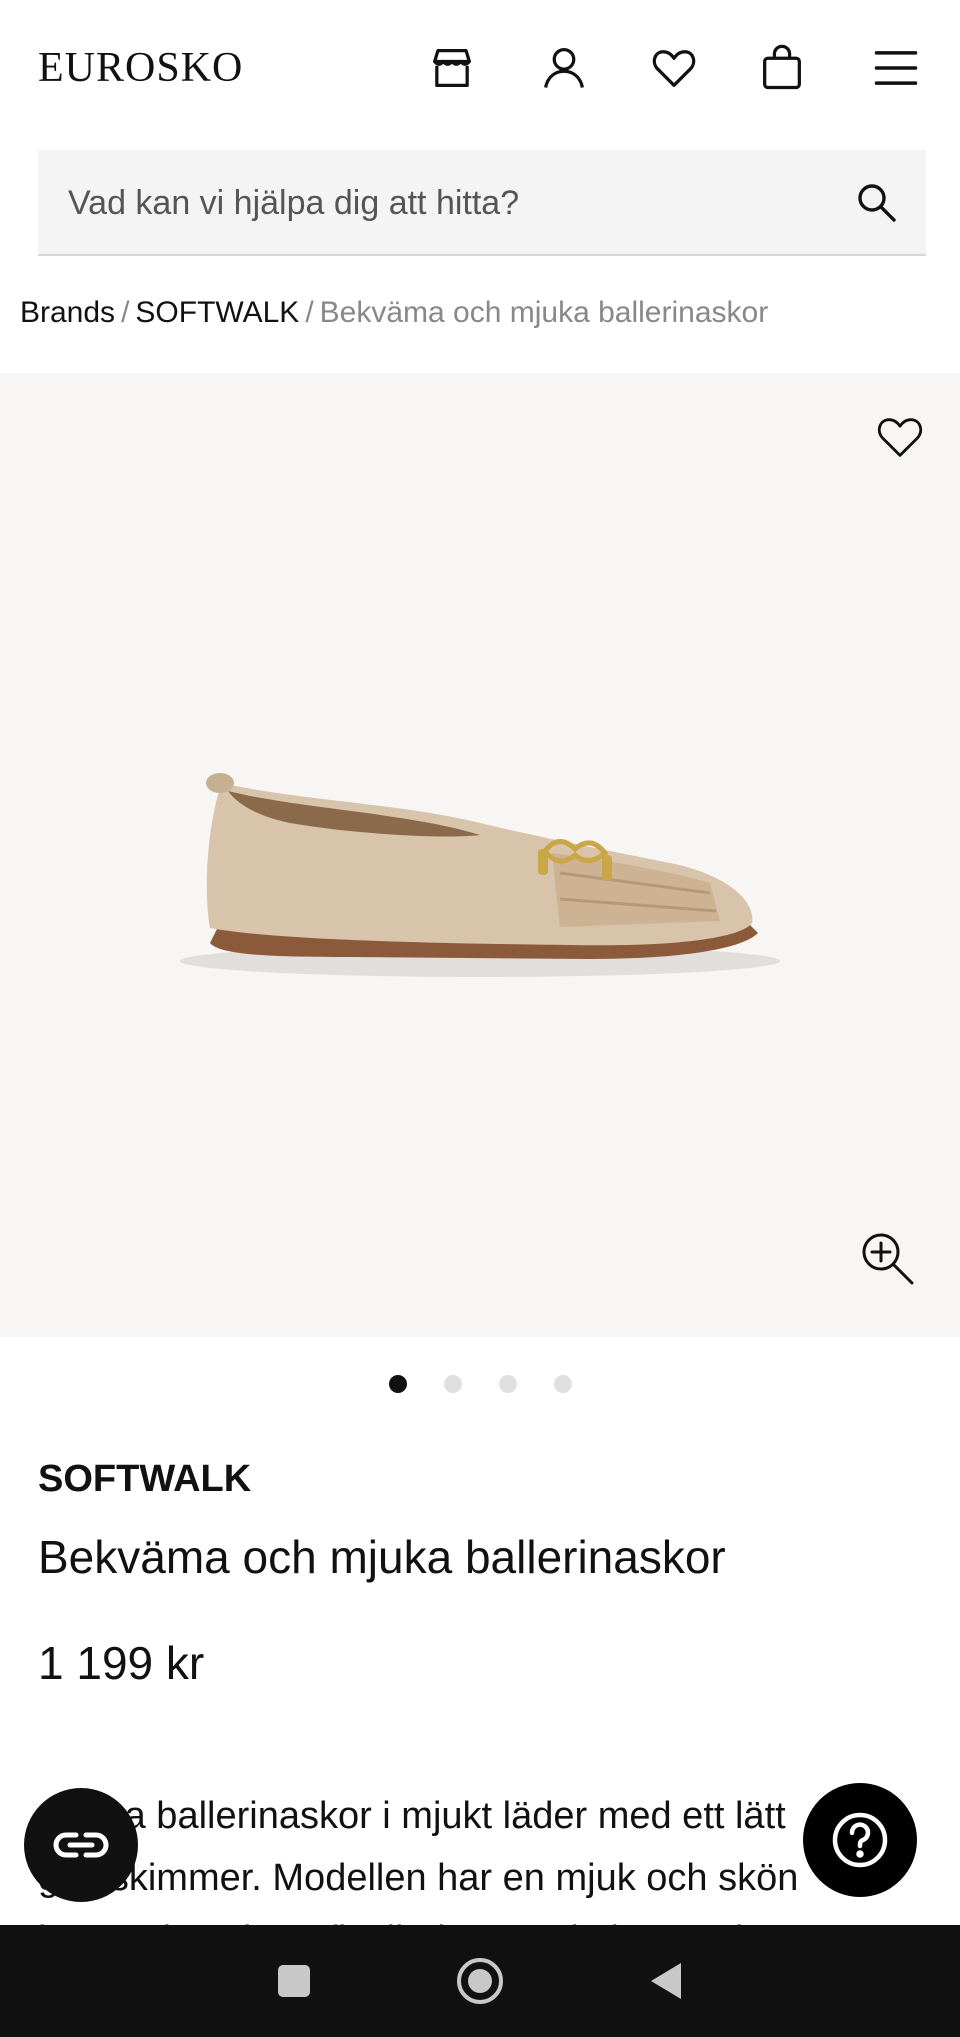 The width and height of the screenshot is (960, 2037). What do you see at coordinates (896, 68) in the screenshot?
I see `menu-icon` at bounding box center [896, 68].